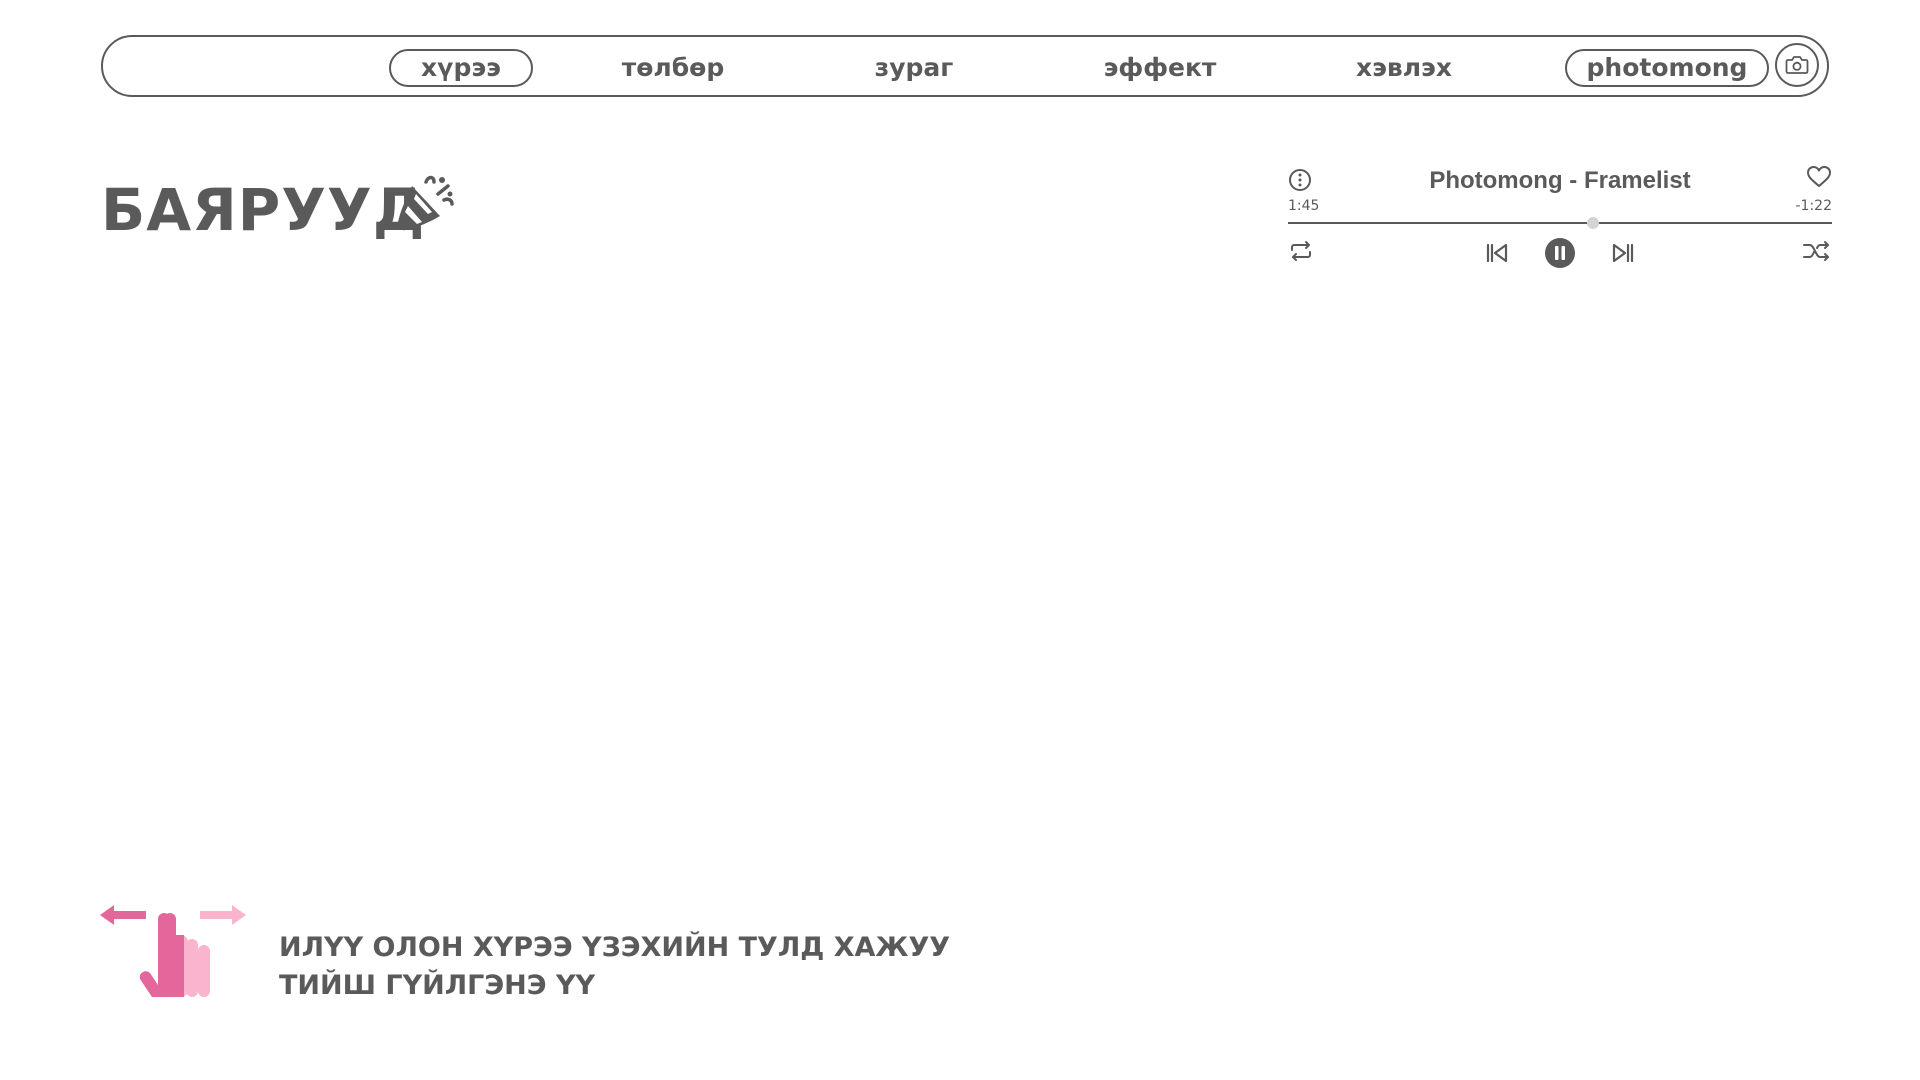 The image size is (1920, 1080). What do you see at coordinates (173, 951) in the screenshot?
I see `swipe-gesture-icon` at bounding box center [173, 951].